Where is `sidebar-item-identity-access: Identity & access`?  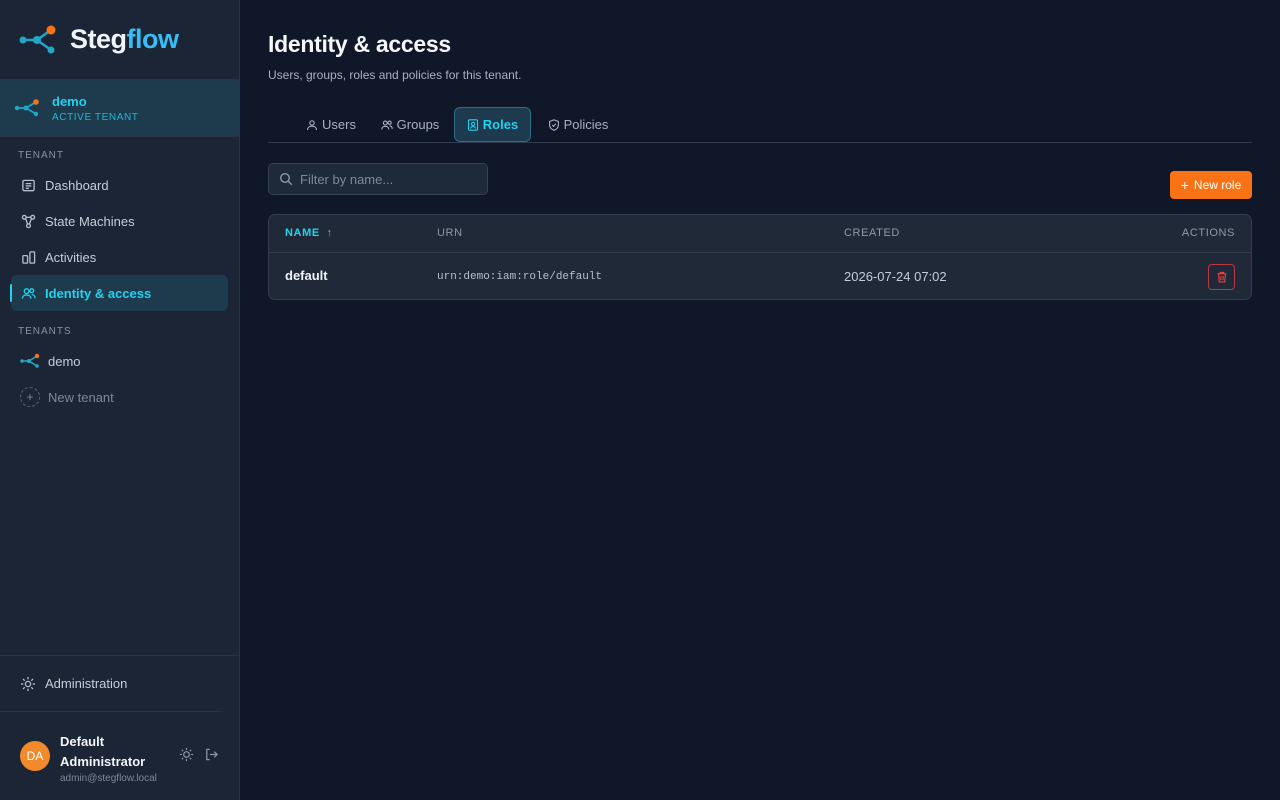
sidebar-item-identity-access: Identity & access is located at coordinates (119, 293).